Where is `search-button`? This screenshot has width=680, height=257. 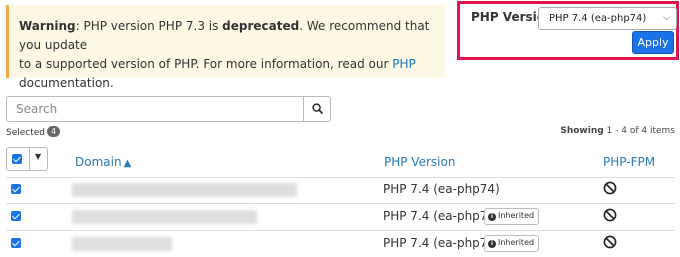
search-button is located at coordinates (317, 109).